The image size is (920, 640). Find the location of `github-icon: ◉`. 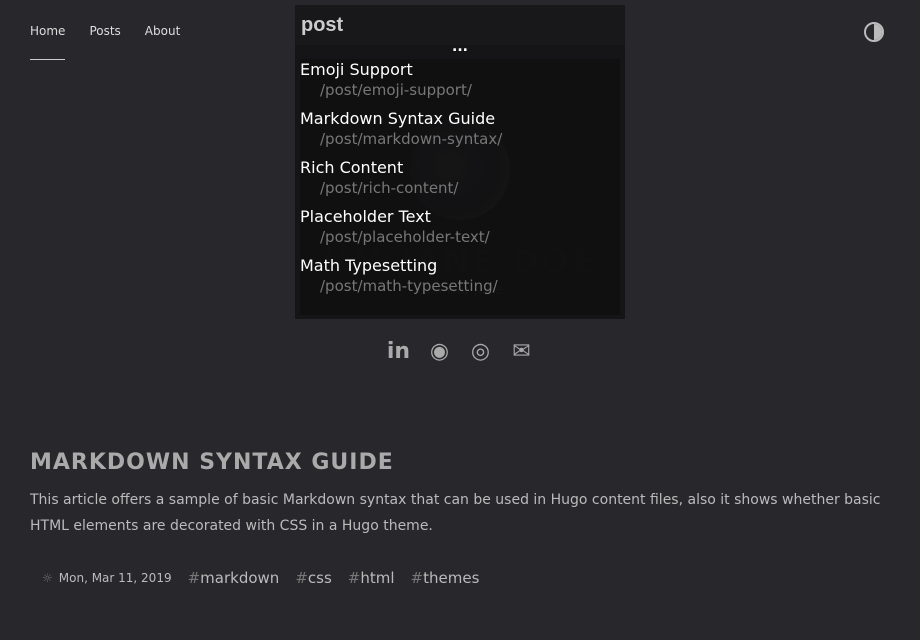

github-icon: ◉ is located at coordinates (439, 351).